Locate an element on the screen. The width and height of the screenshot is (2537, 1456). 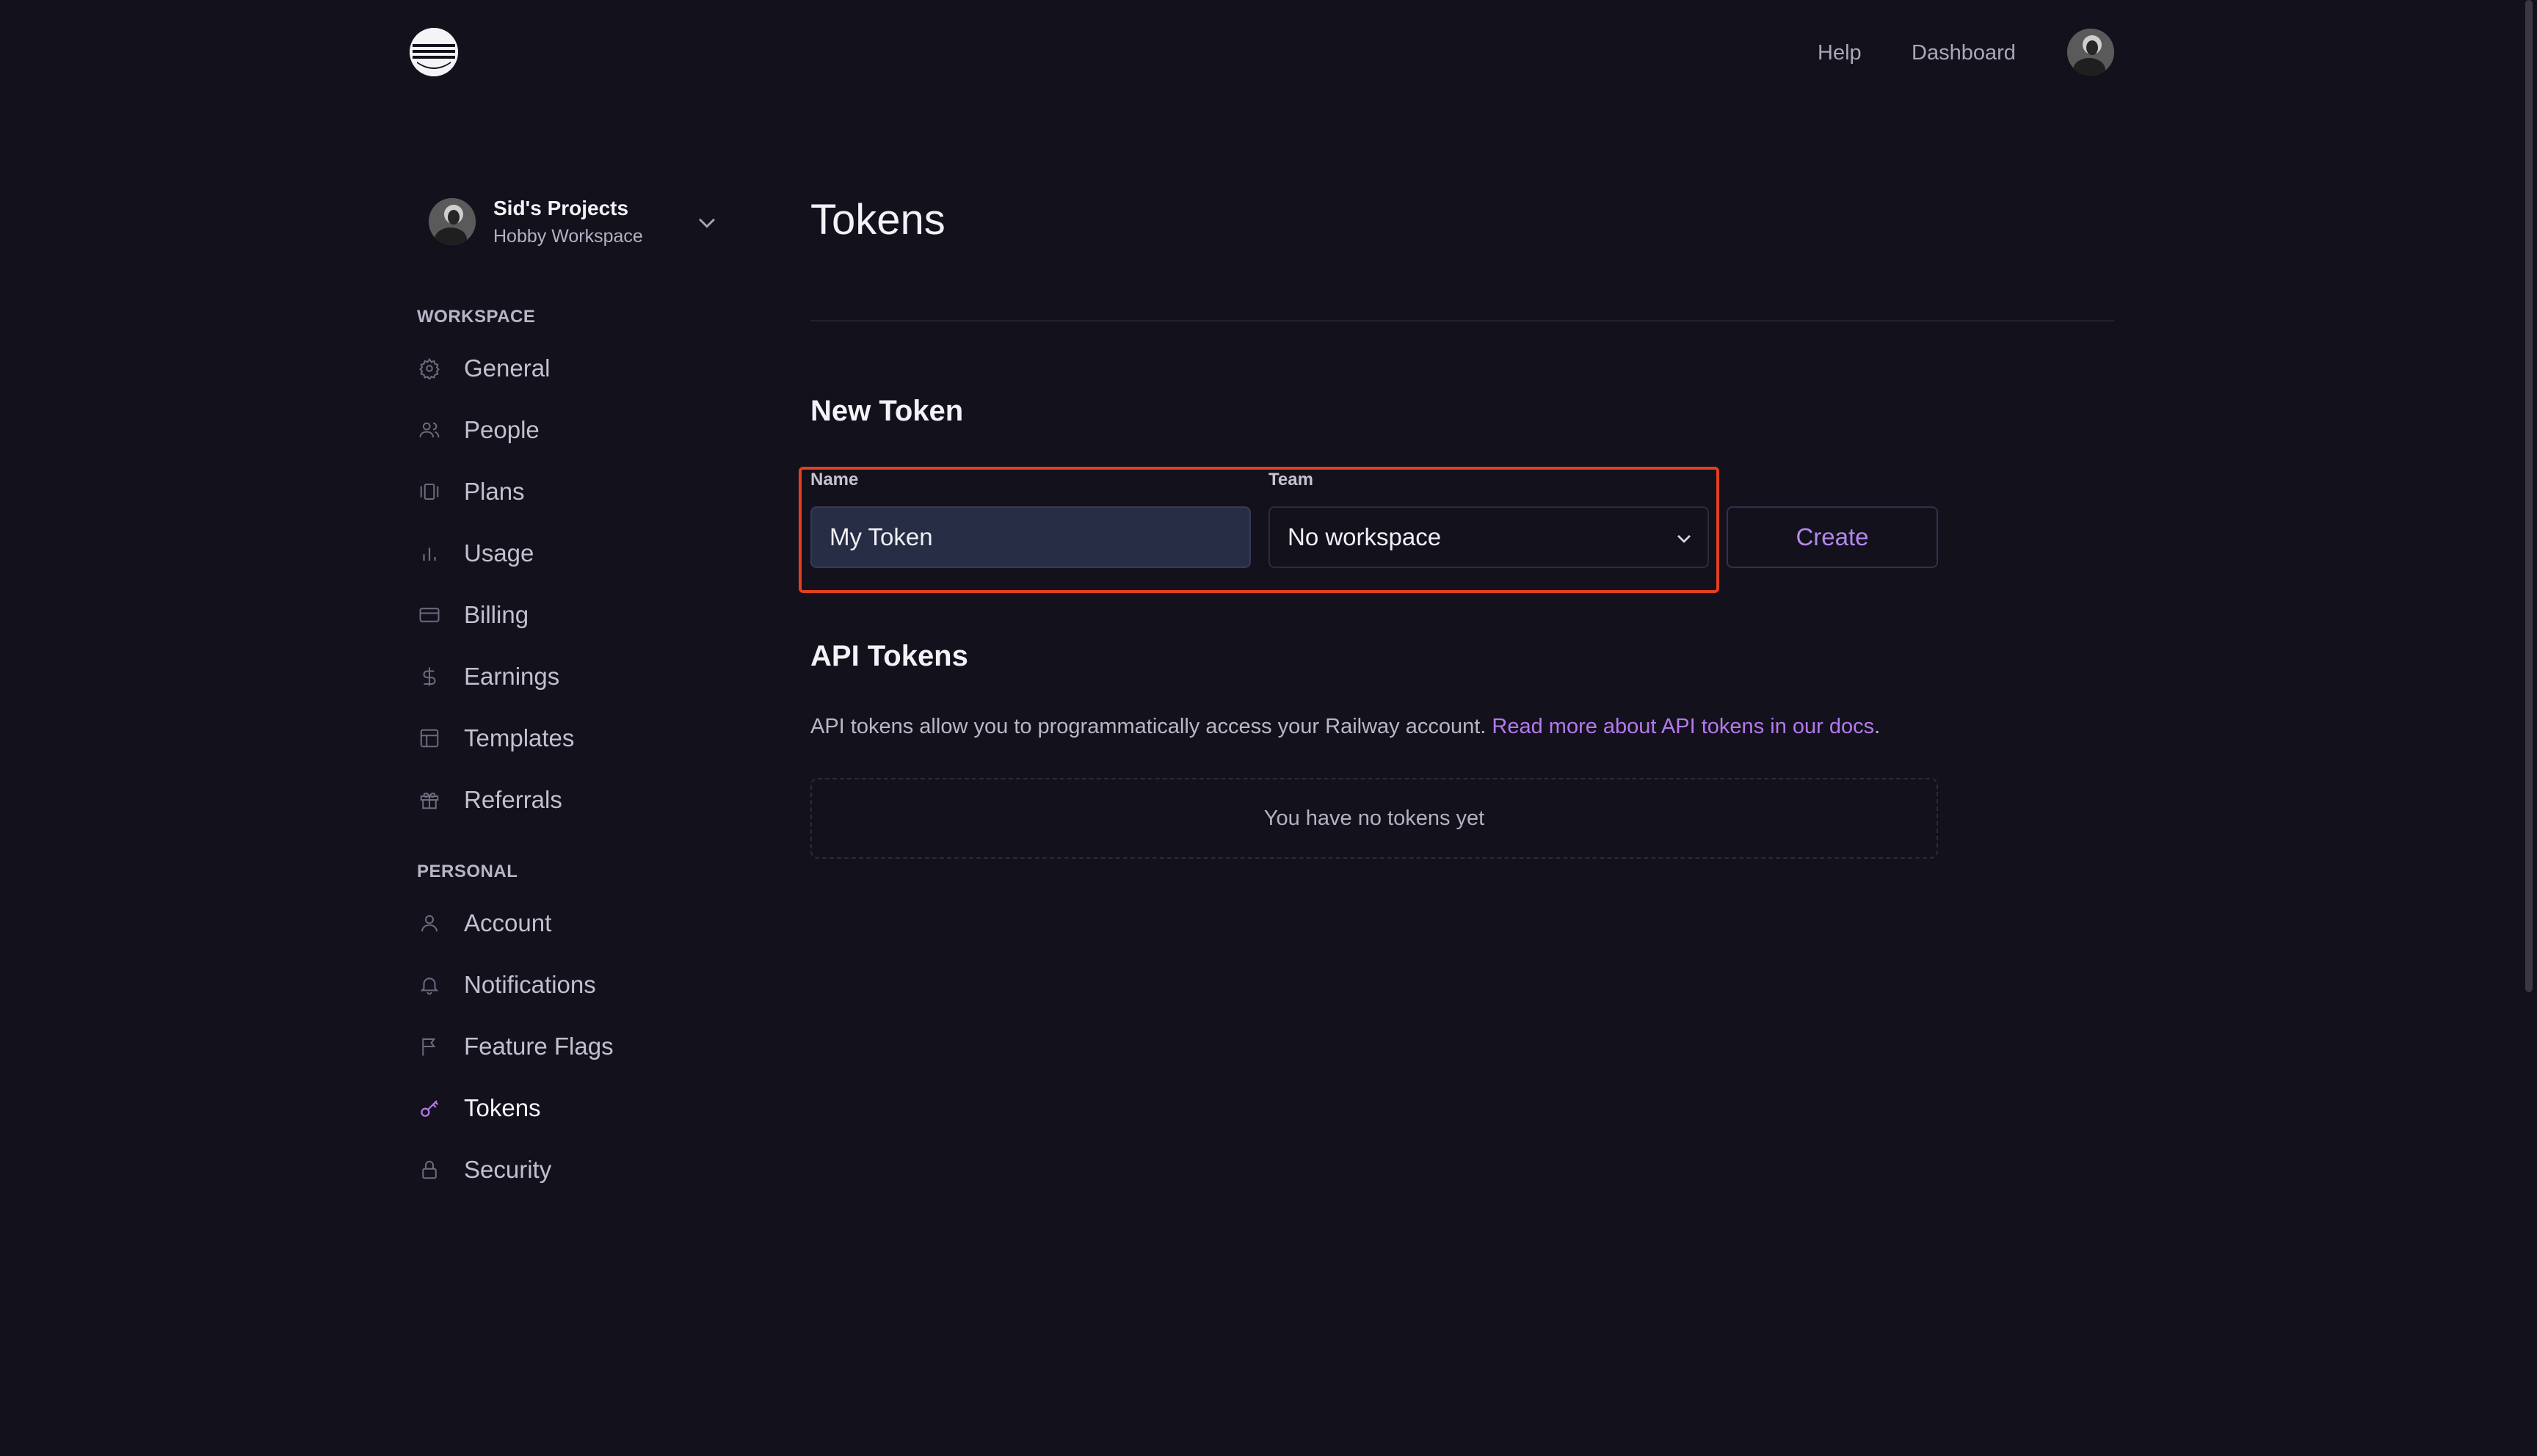
railway-logo is located at coordinates (434, 52).